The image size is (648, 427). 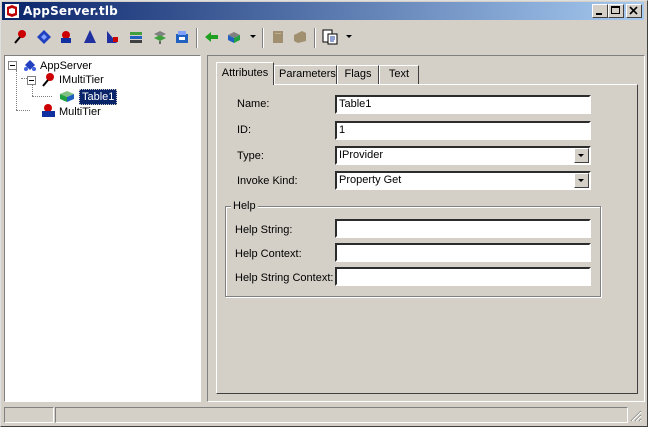 I want to click on minimize-icon, so click(x=599, y=14).